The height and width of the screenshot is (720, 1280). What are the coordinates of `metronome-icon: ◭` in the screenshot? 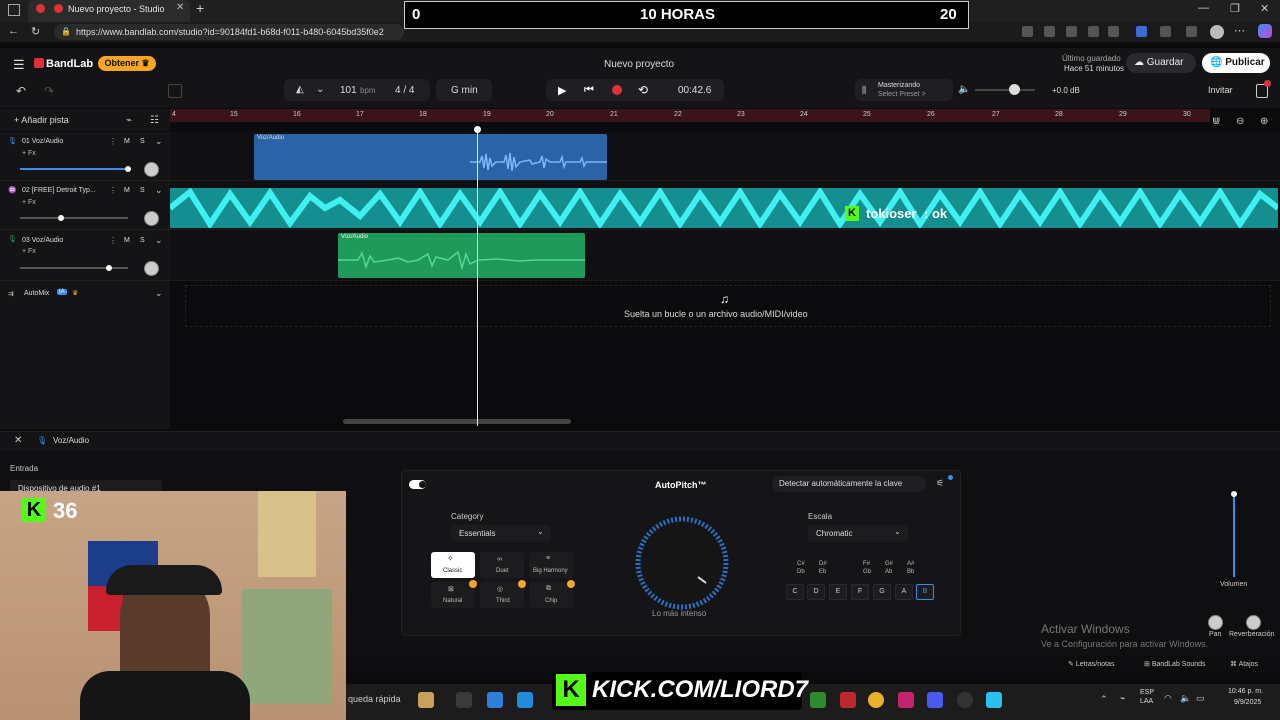 It's located at (300, 89).